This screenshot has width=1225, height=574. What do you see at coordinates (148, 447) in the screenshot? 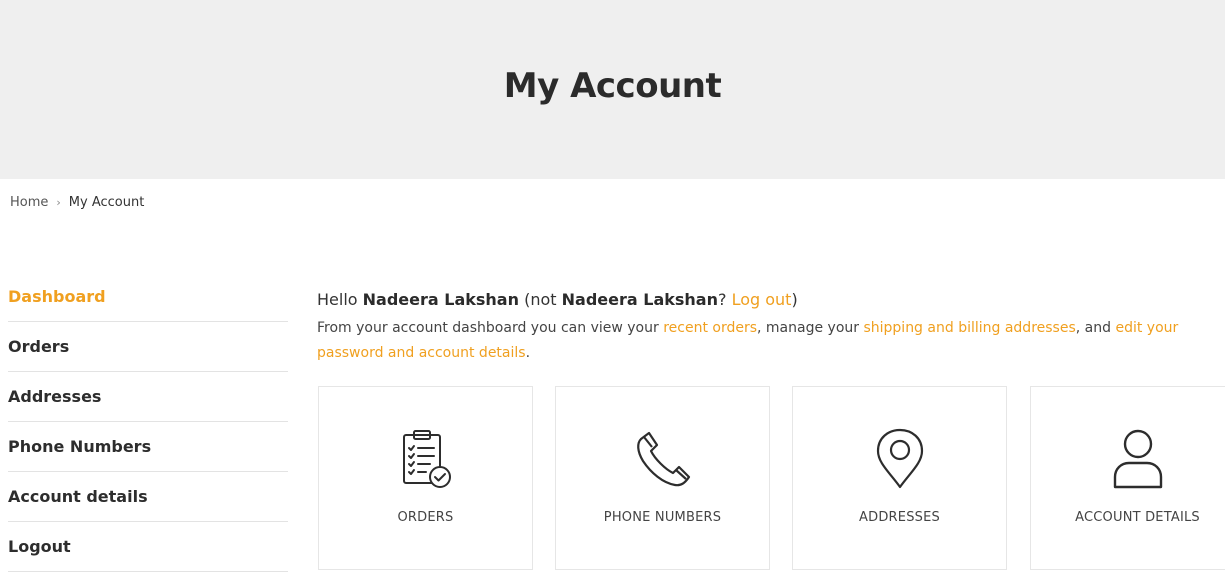
I see `sidebar-item-phone-numbers: Phone Numbers` at bounding box center [148, 447].